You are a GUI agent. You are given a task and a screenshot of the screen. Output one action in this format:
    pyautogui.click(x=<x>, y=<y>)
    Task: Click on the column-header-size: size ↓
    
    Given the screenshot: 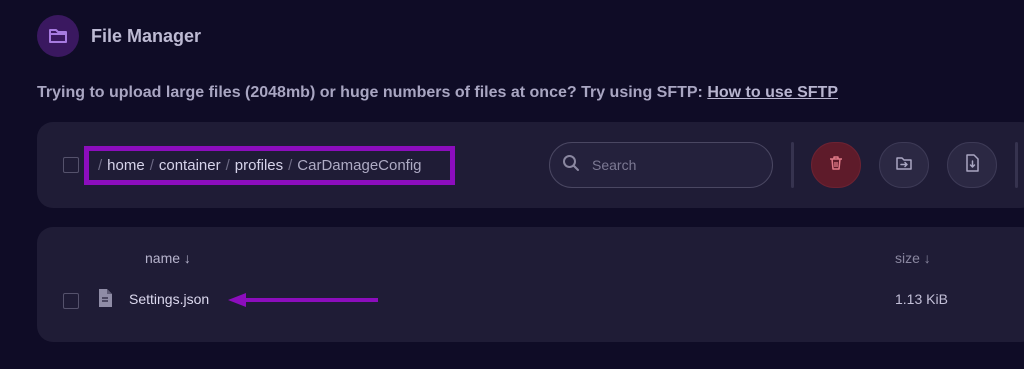 What is the action you would take?
    pyautogui.click(x=913, y=258)
    